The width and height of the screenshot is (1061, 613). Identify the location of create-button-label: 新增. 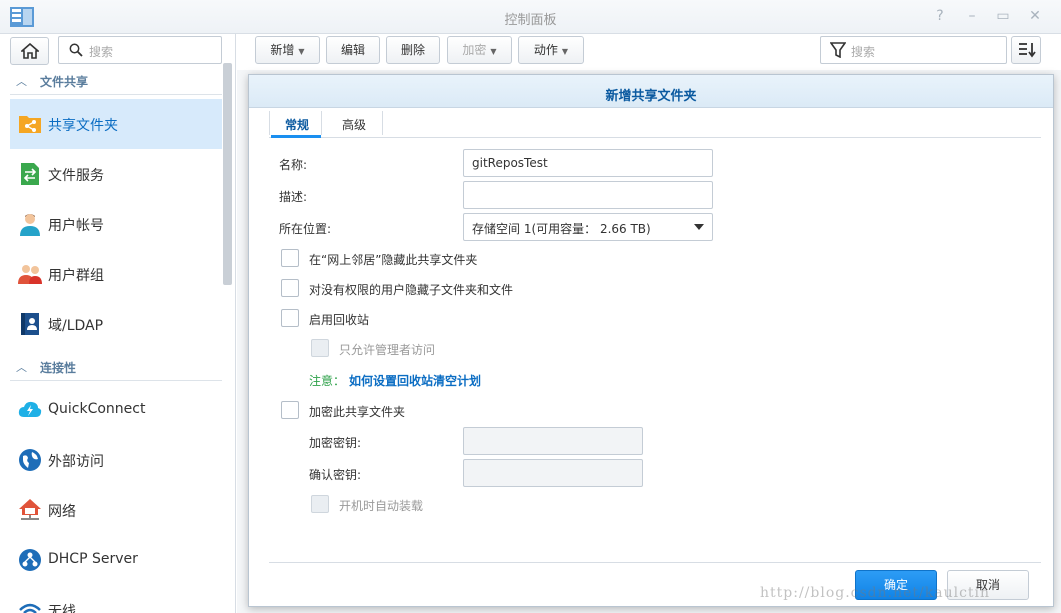
(282, 50).